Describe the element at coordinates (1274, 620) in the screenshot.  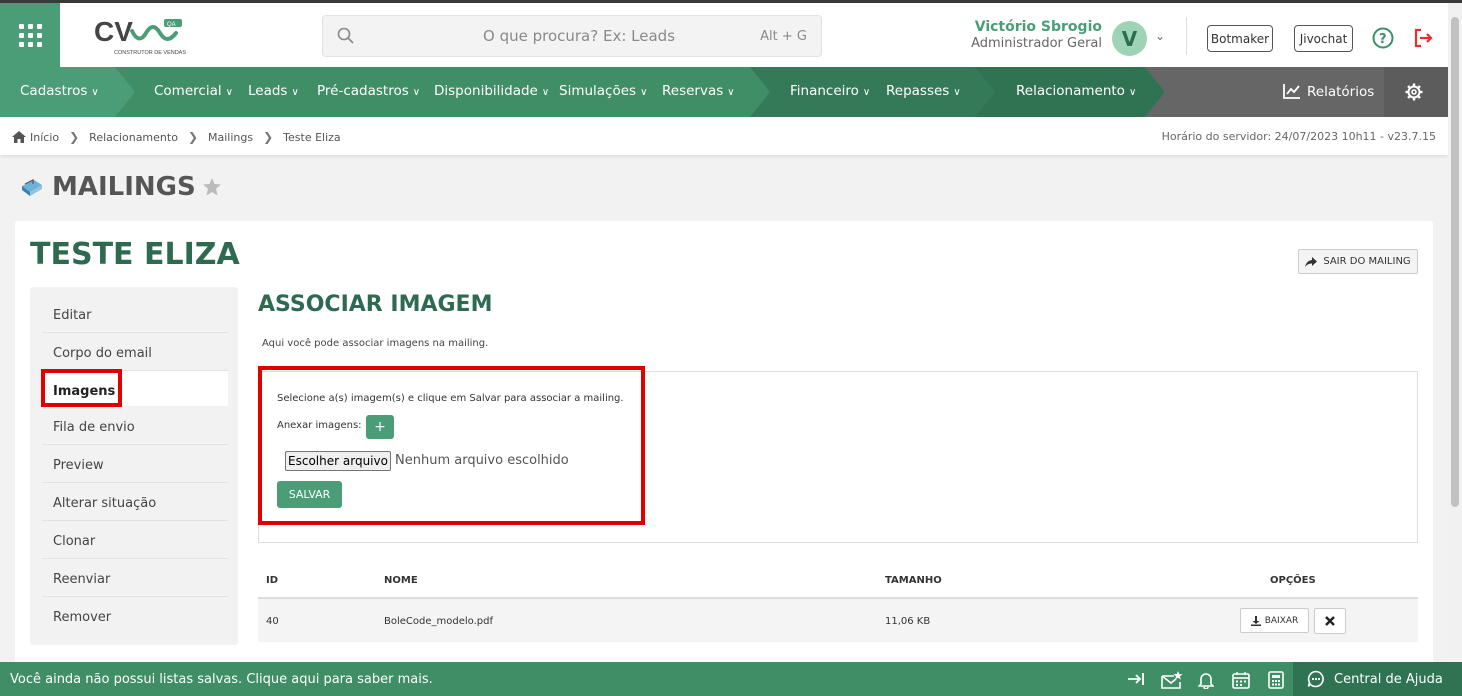
I see `download-button: BAIXAR` at that location.